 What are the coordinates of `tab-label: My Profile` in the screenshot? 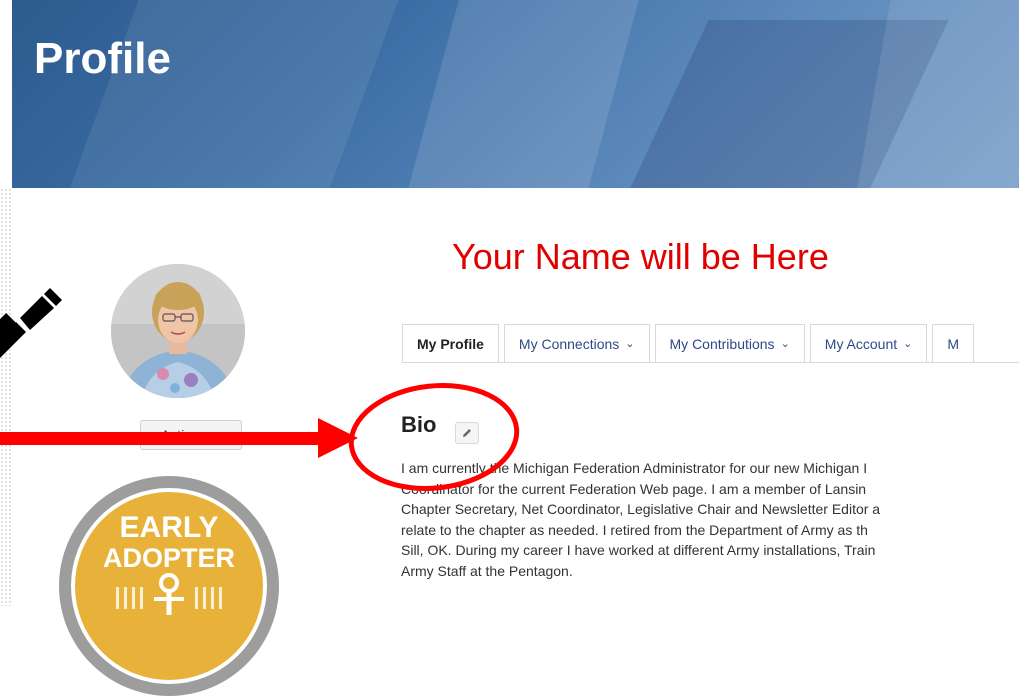 It's located at (450, 343).